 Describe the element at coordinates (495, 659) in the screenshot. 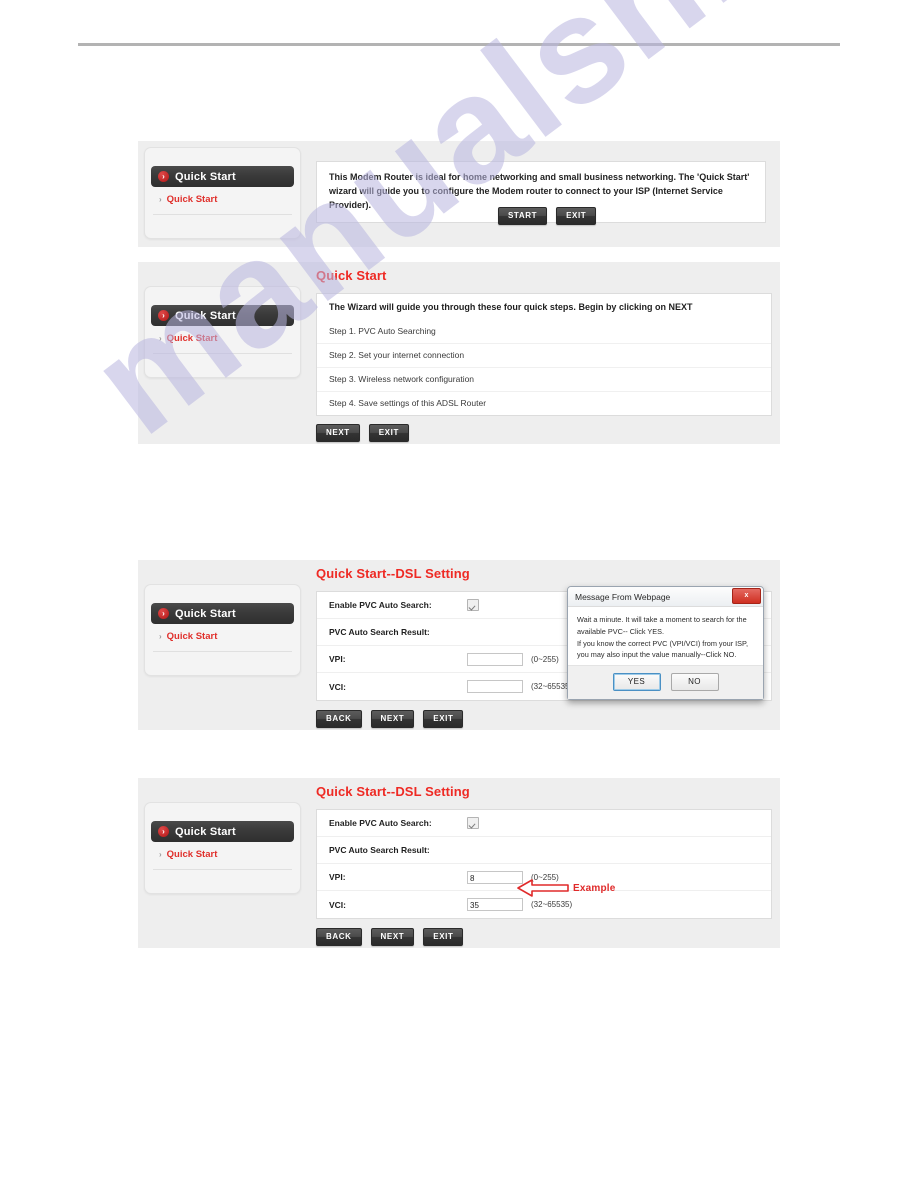

I see `vpi-input` at that location.